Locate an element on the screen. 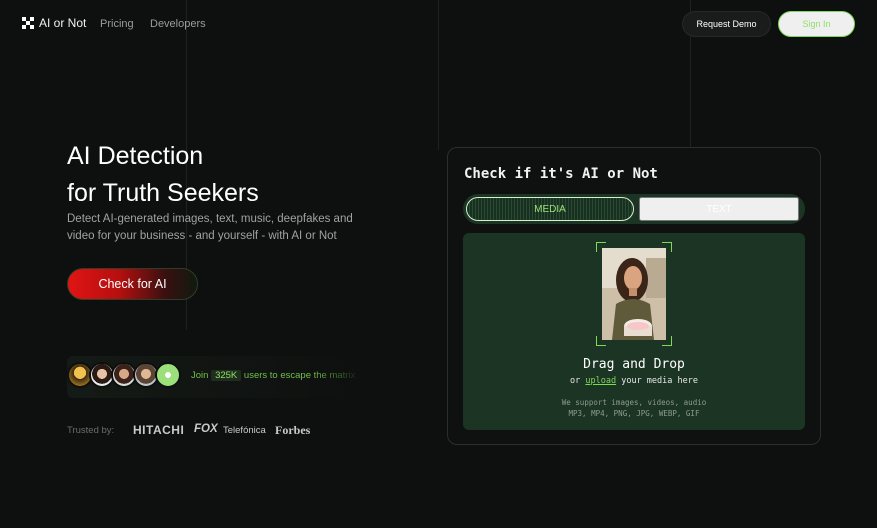 This screenshot has width=877, height=528. logo-link: AI or Not is located at coordinates (54, 23).